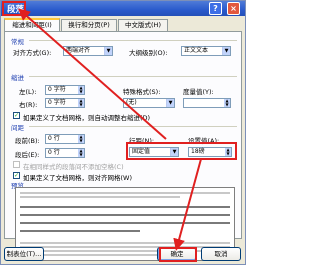 This screenshot has width=320, height=265. I want to click on spacing-before-label: 段前(B):, so click(27, 141).